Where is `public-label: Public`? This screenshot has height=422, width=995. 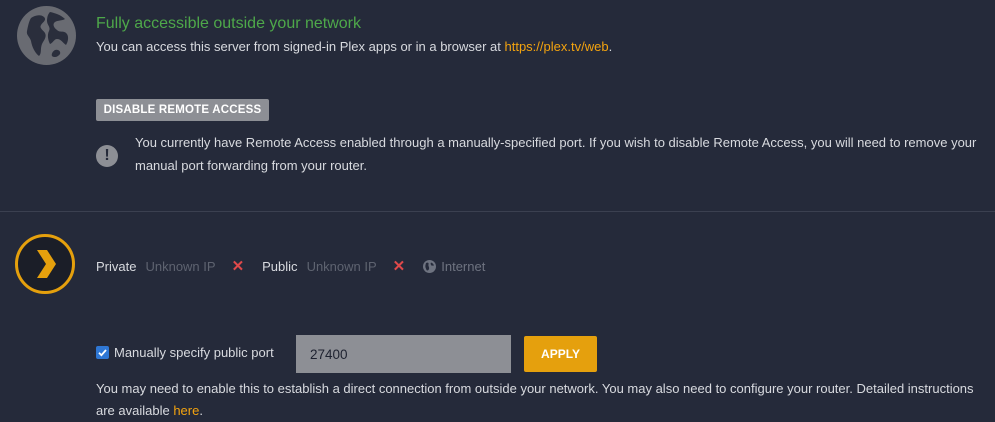 public-label: Public is located at coordinates (280, 266).